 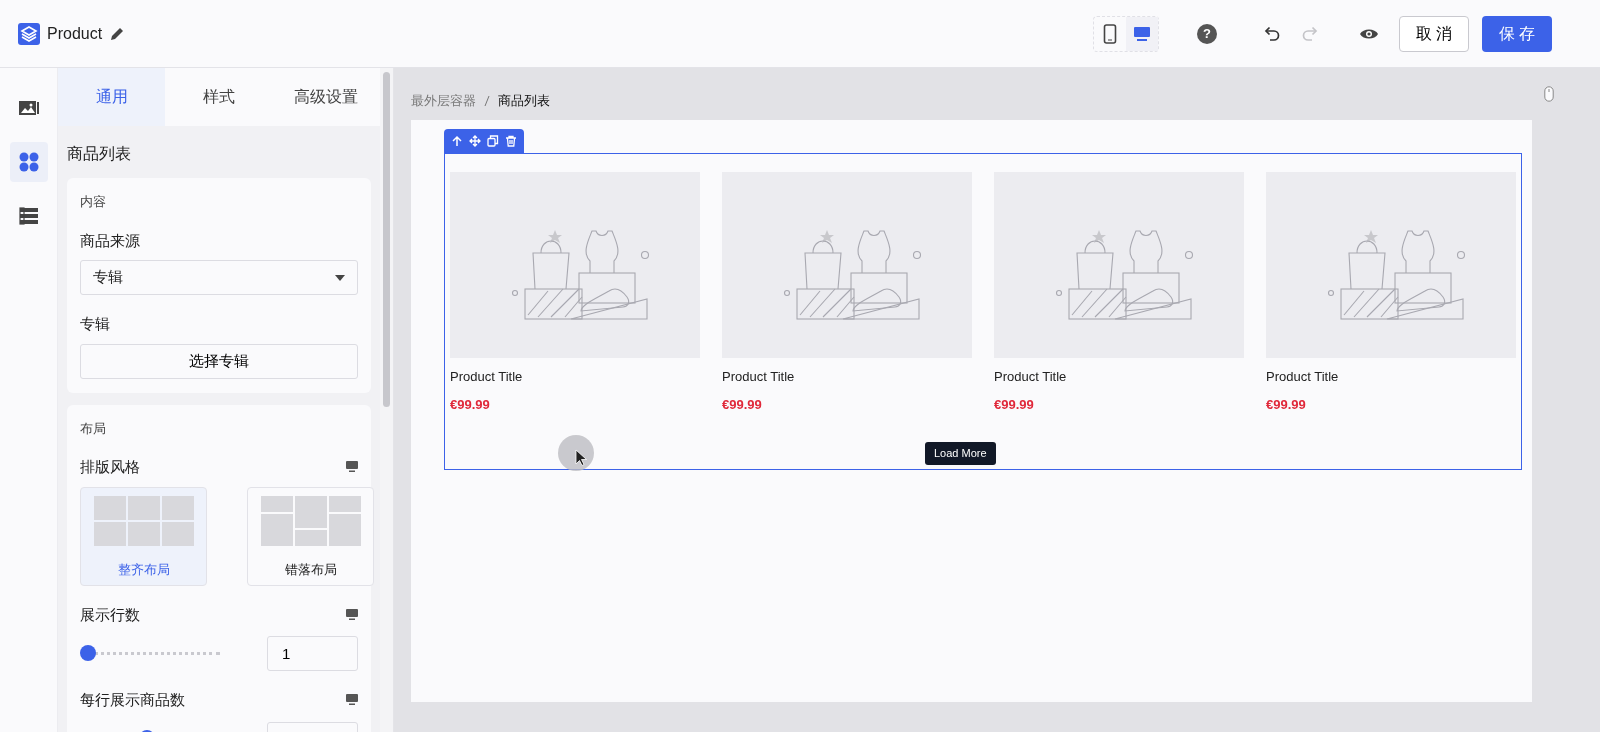 What do you see at coordinates (443, 101) in the screenshot?
I see `breadcrumb-item: 最外层容器` at bounding box center [443, 101].